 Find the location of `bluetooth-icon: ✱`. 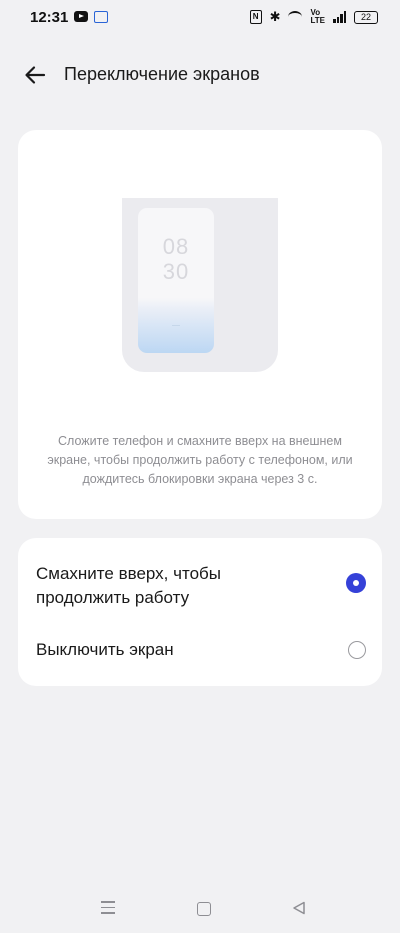

bluetooth-icon: ✱ is located at coordinates (275, 16).